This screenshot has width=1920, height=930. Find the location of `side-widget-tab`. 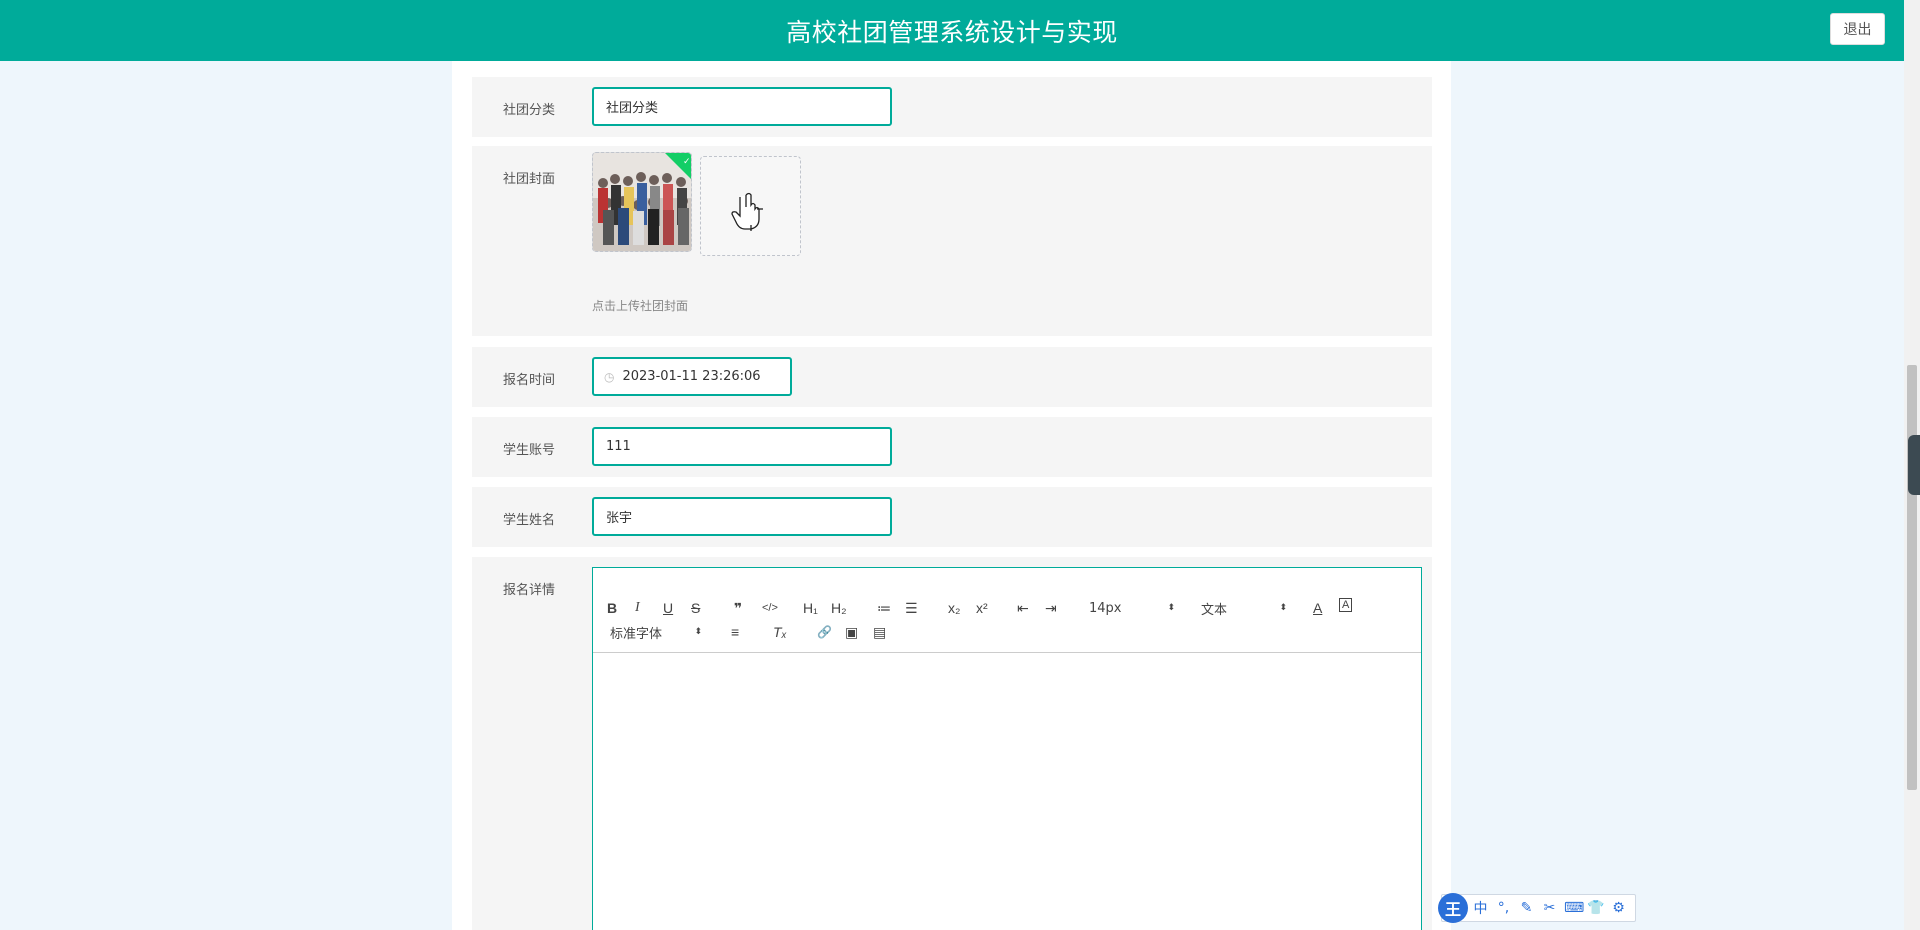

side-widget-tab is located at coordinates (1914, 465).